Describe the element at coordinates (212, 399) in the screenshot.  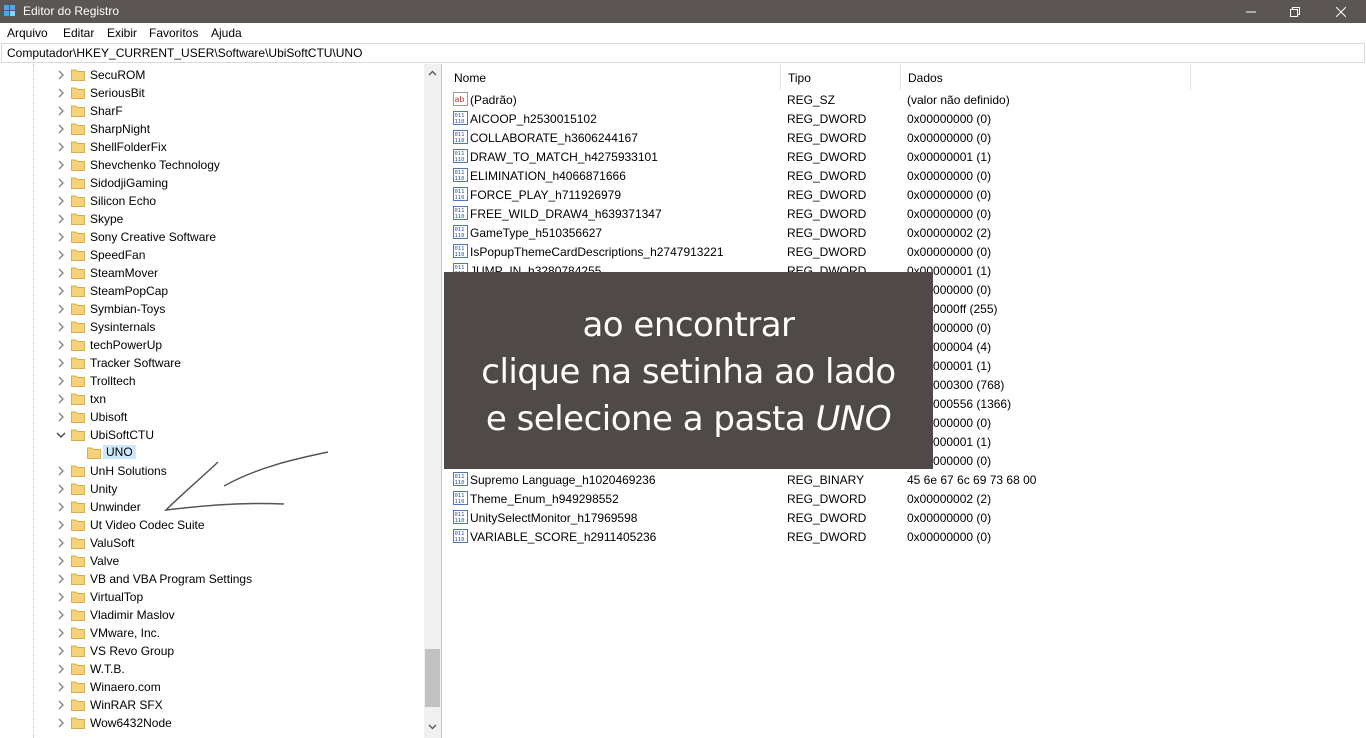
I see `tree-item: txn` at that location.